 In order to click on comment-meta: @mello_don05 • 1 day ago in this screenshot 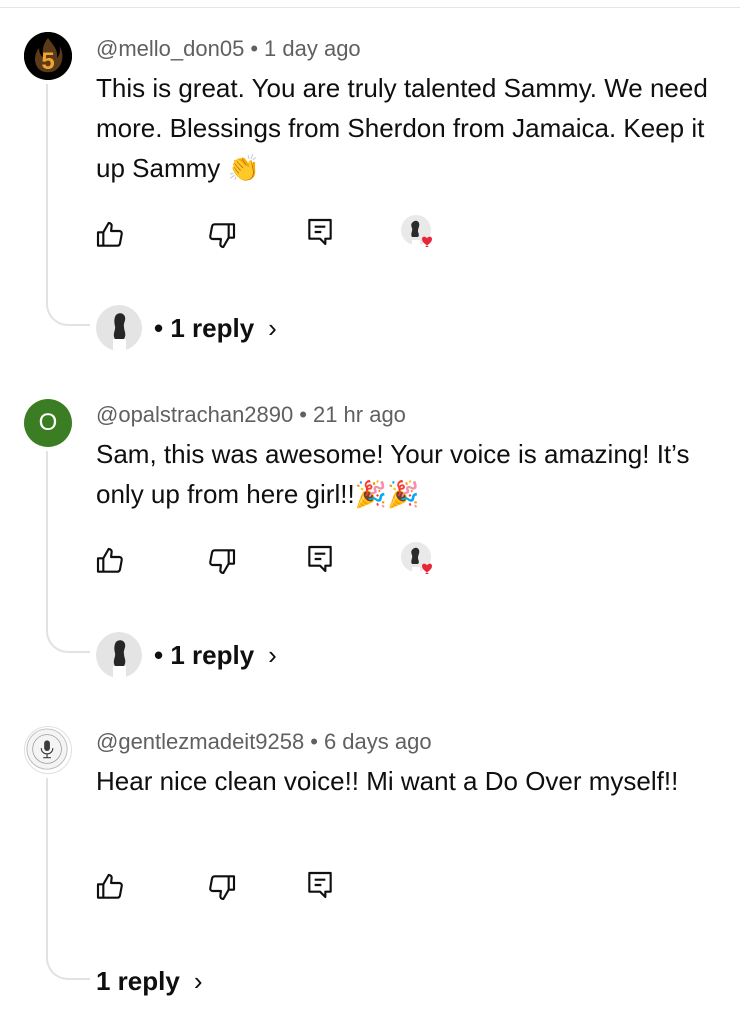, I will do `click(228, 49)`.